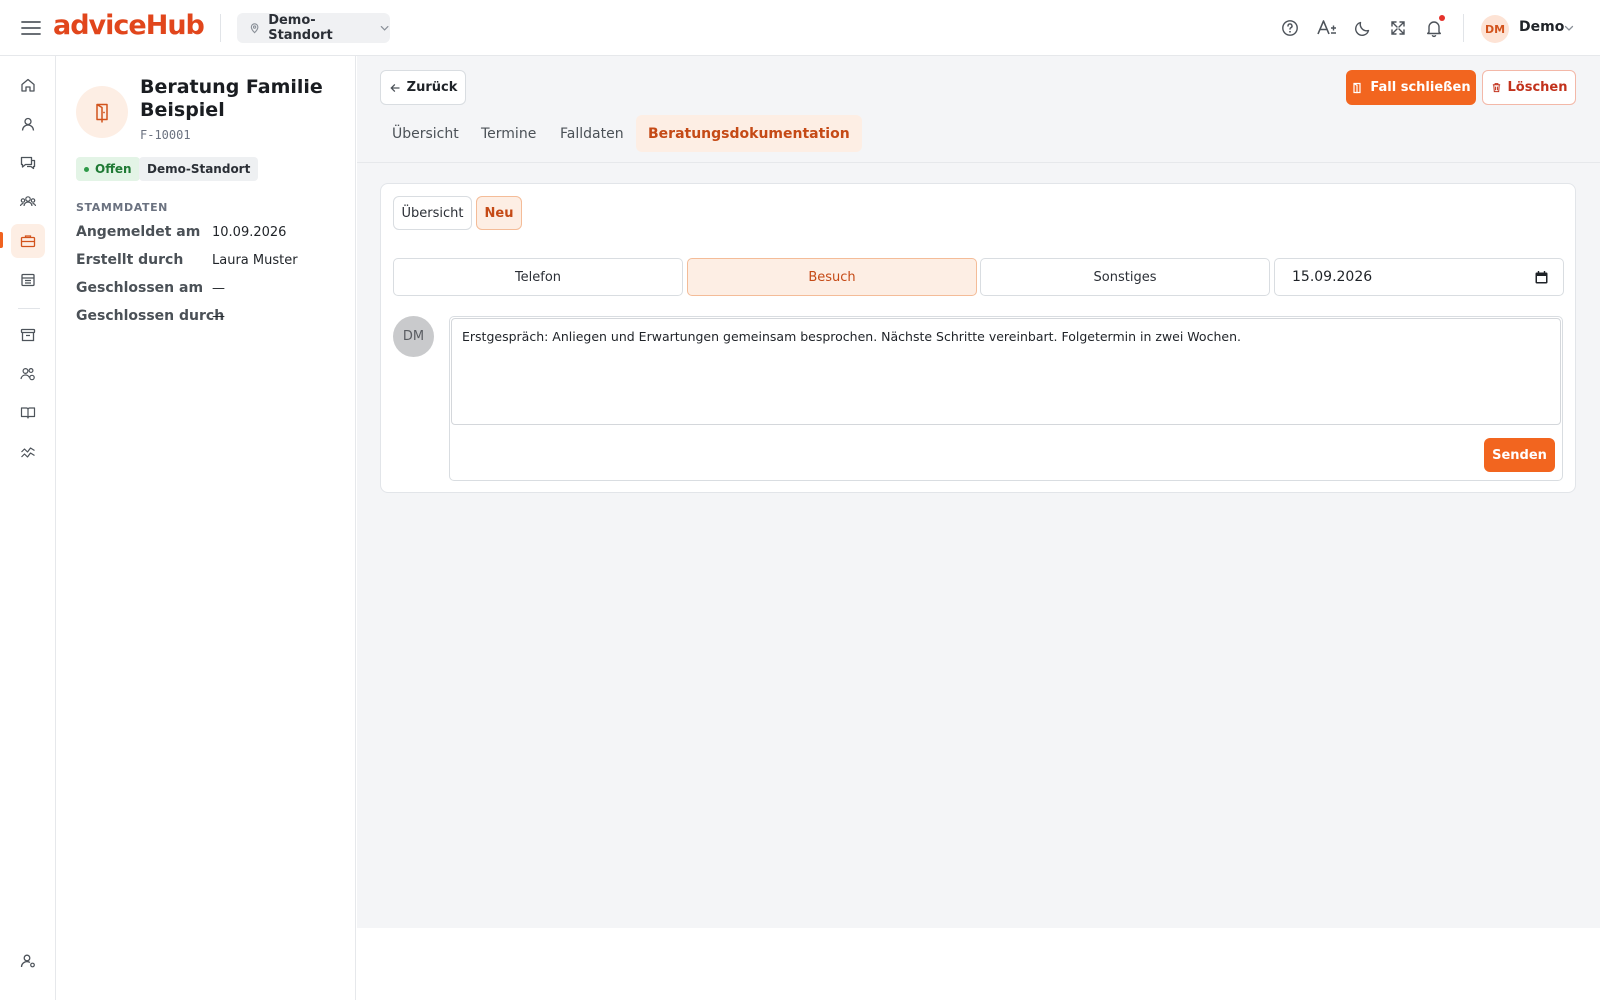 This screenshot has height=1000, width=1600. I want to click on app-logo: adviceHub, so click(129, 25).